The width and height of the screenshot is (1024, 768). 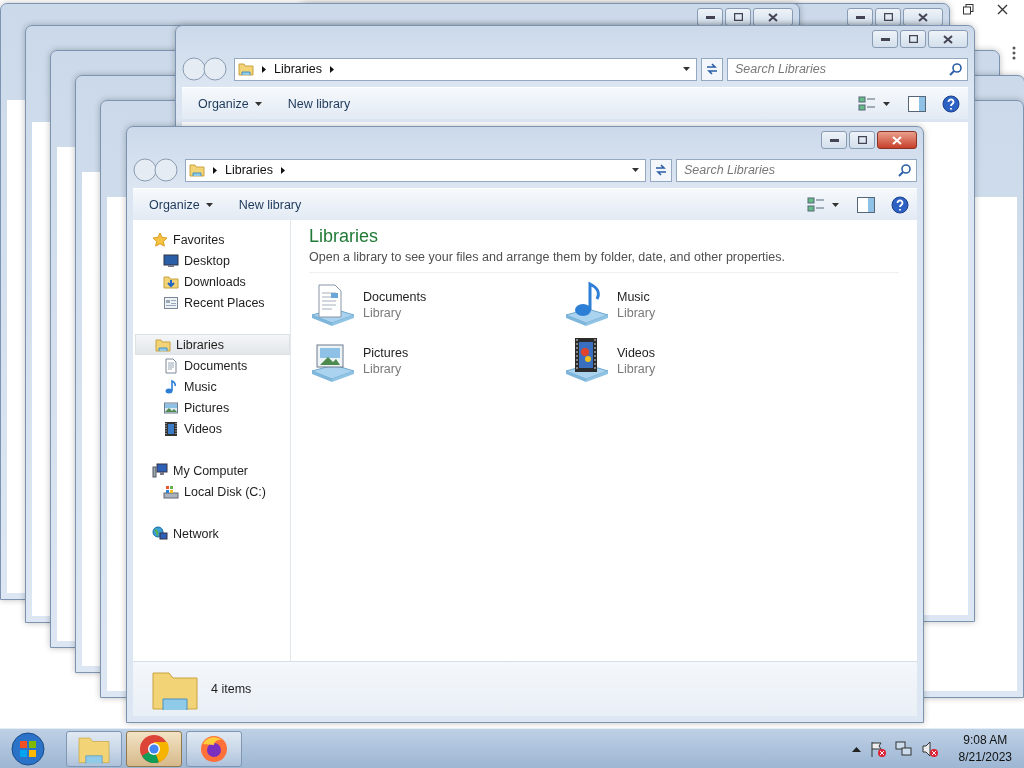 What do you see at coordinates (929, 748) in the screenshot?
I see `speaker-muted-icon` at bounding box center [929, 748].